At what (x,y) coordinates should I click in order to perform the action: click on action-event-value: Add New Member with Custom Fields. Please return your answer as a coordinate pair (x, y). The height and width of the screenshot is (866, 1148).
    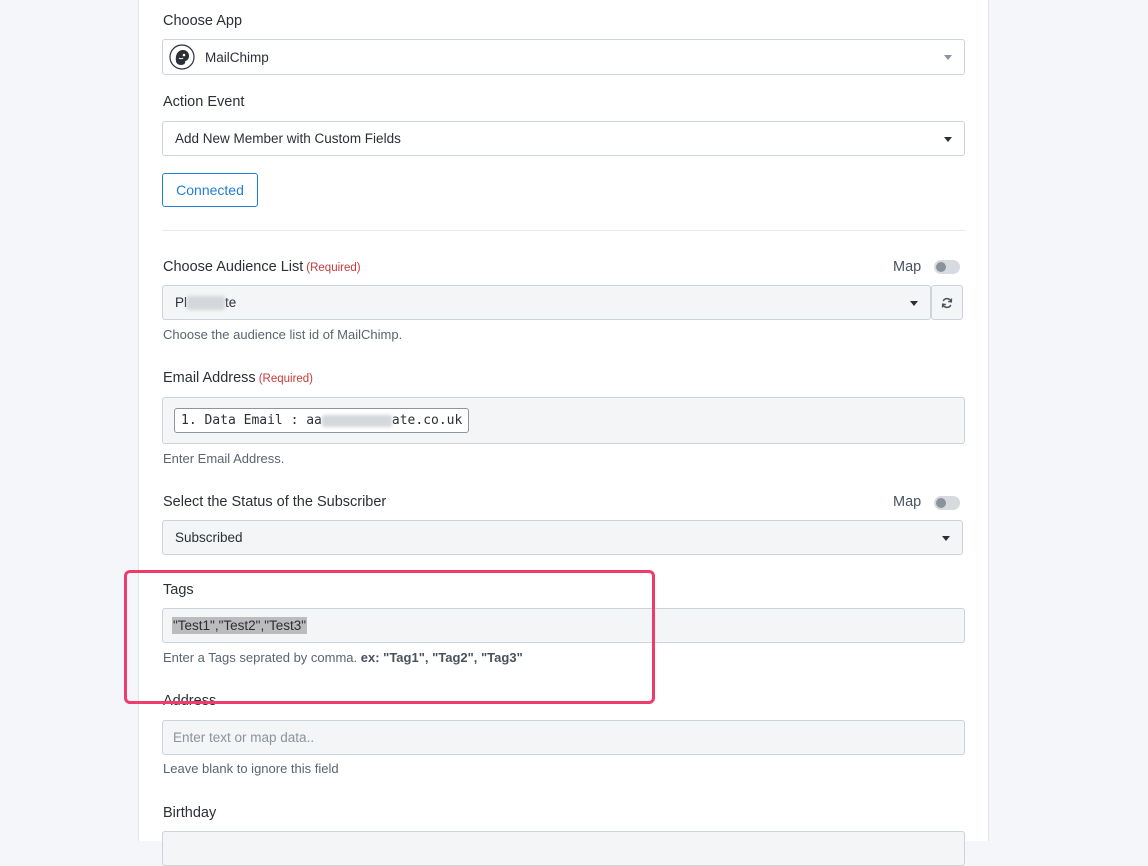
    Looking at the image, I should click on (288, 138).